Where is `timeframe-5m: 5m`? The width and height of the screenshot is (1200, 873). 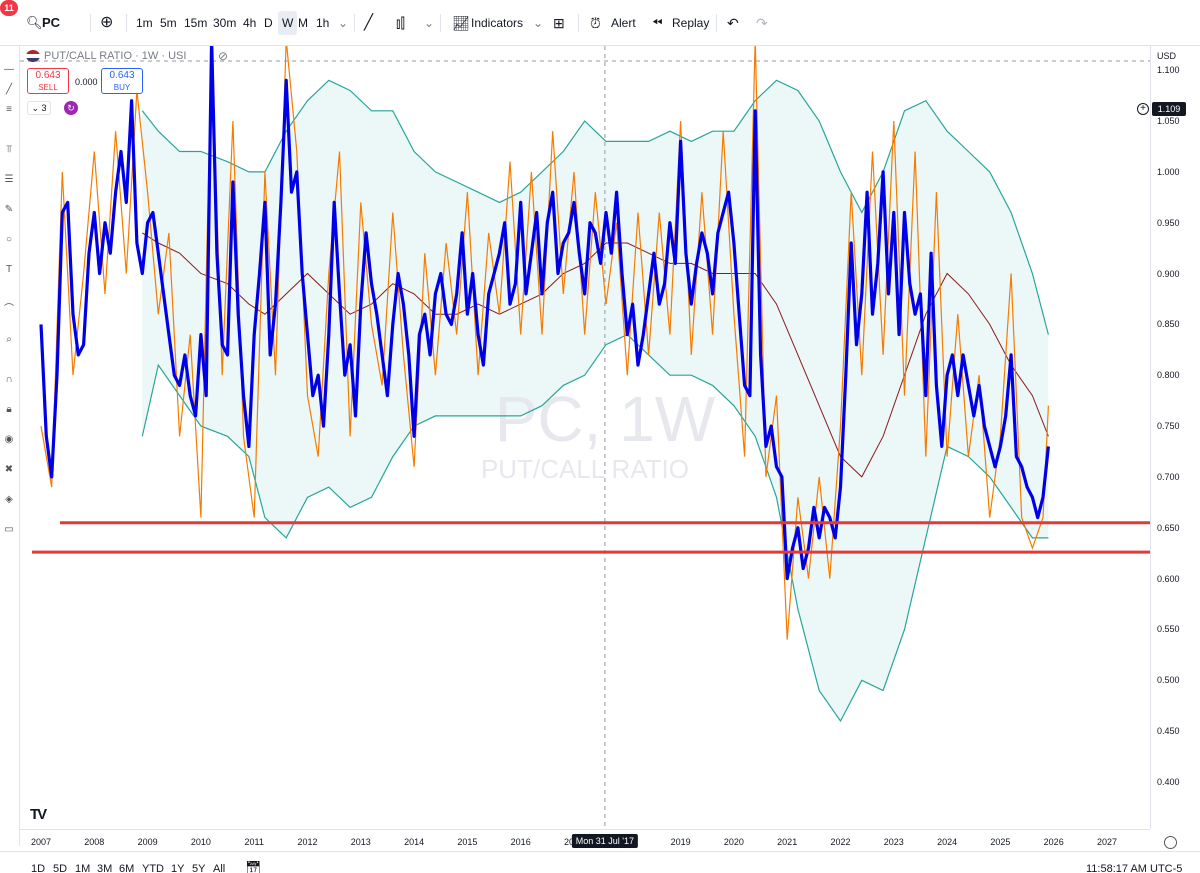 timeframe-5m: 5m is located at coordinates (168, 23).